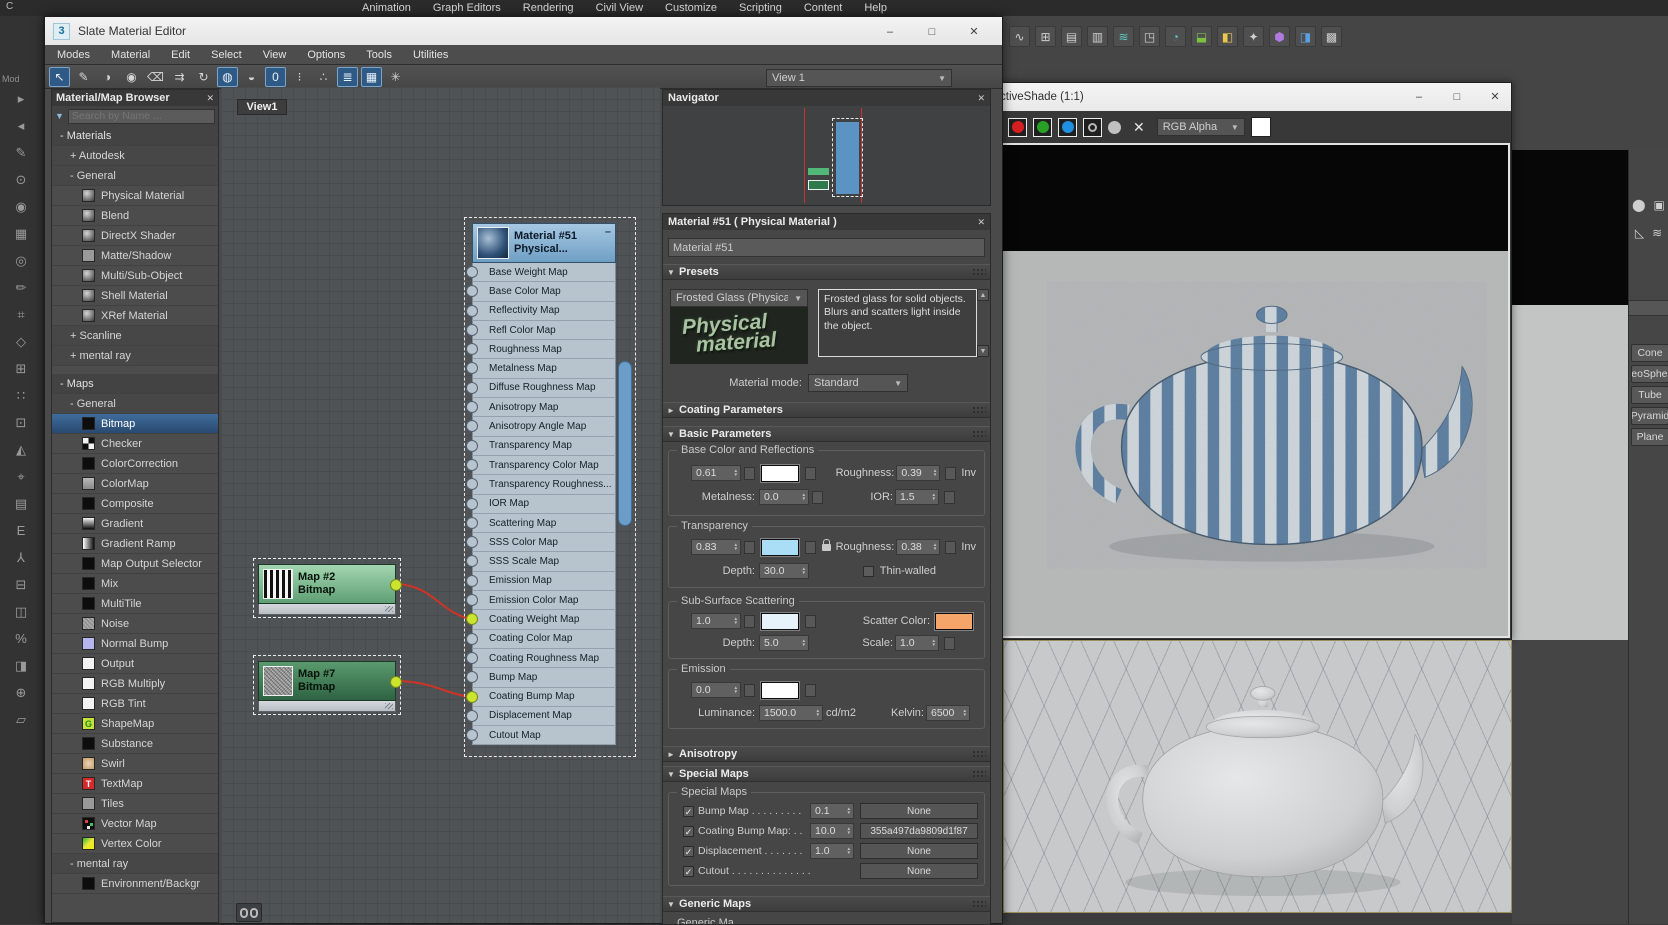 The image size is (1668, 925). Describe the element at coordinates (826, 247) in the screenshot. I see `material-name-field: Material #51` at that location.